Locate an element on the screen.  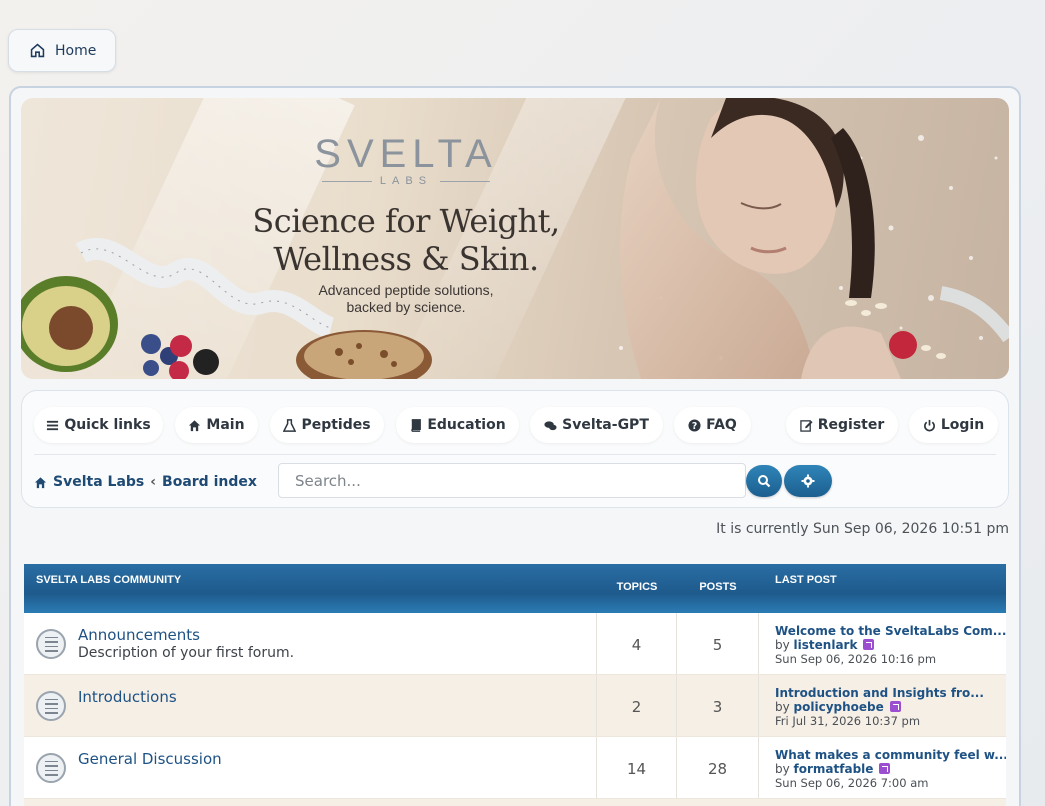
book-icon is located at coordinates (416, 425).